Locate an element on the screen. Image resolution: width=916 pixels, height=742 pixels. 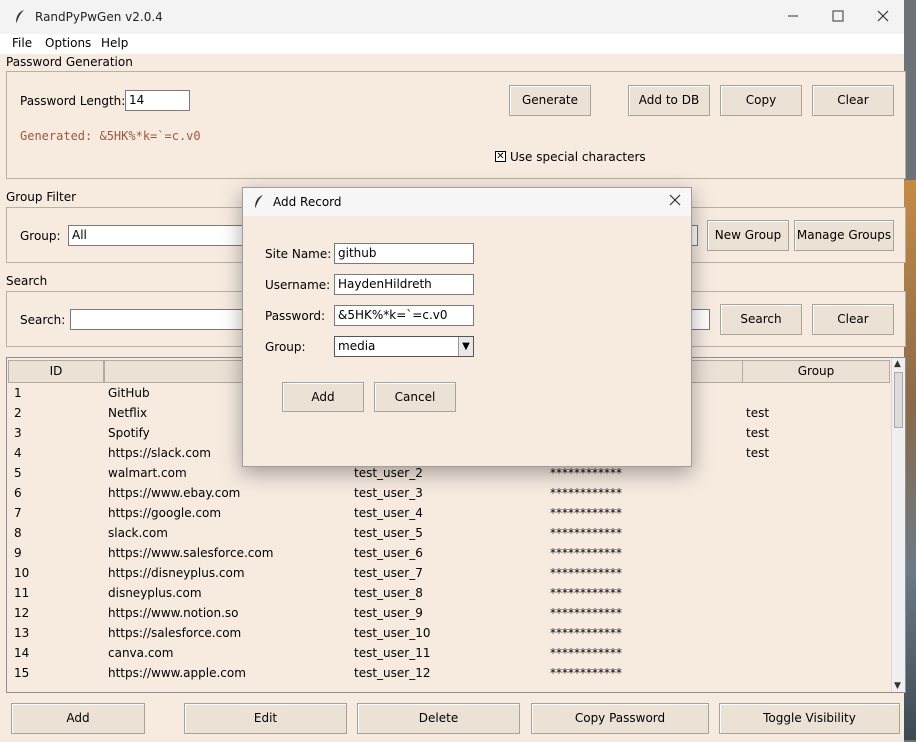
title-bar: RandPyPwGen v2.0.4 is located at coordinates (452, 17).